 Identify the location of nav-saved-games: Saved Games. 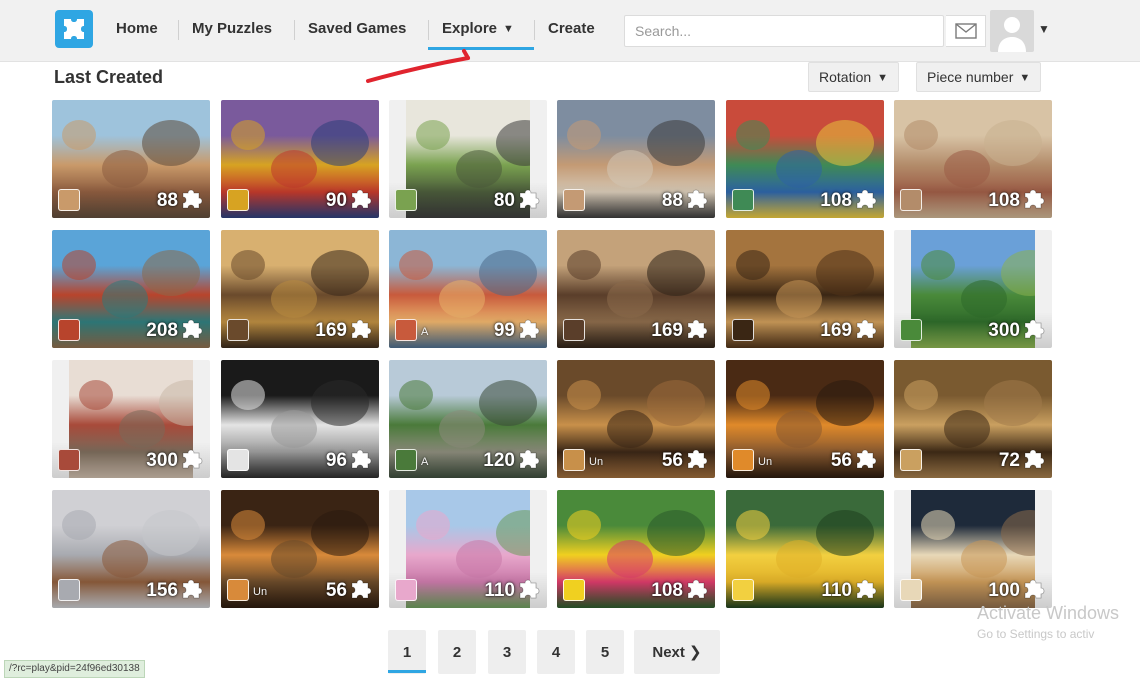
(357, 31).